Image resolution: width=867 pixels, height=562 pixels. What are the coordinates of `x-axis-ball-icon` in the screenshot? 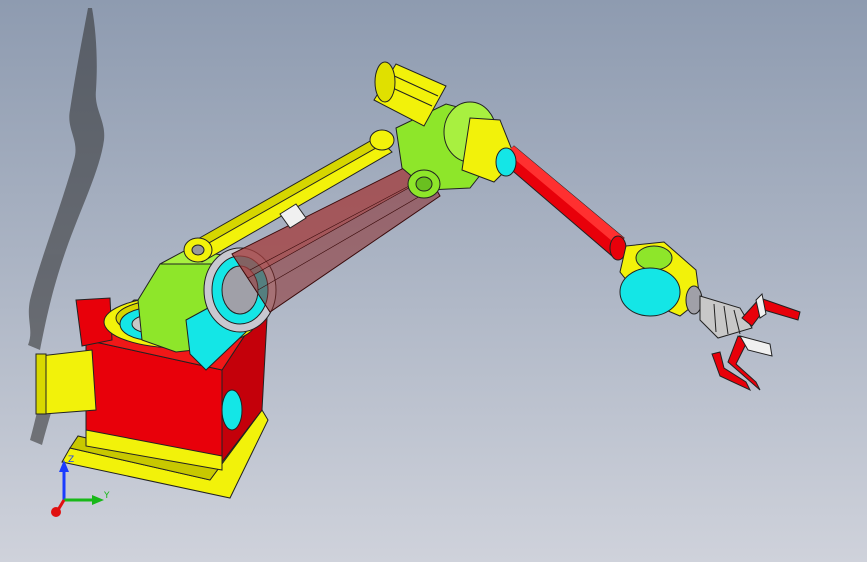 It's located at (56, 512).